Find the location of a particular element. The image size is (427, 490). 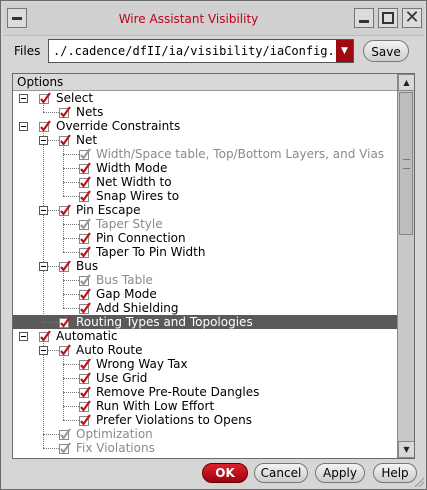

tree-row: Pin Connection is located at coordinates (205, 238).